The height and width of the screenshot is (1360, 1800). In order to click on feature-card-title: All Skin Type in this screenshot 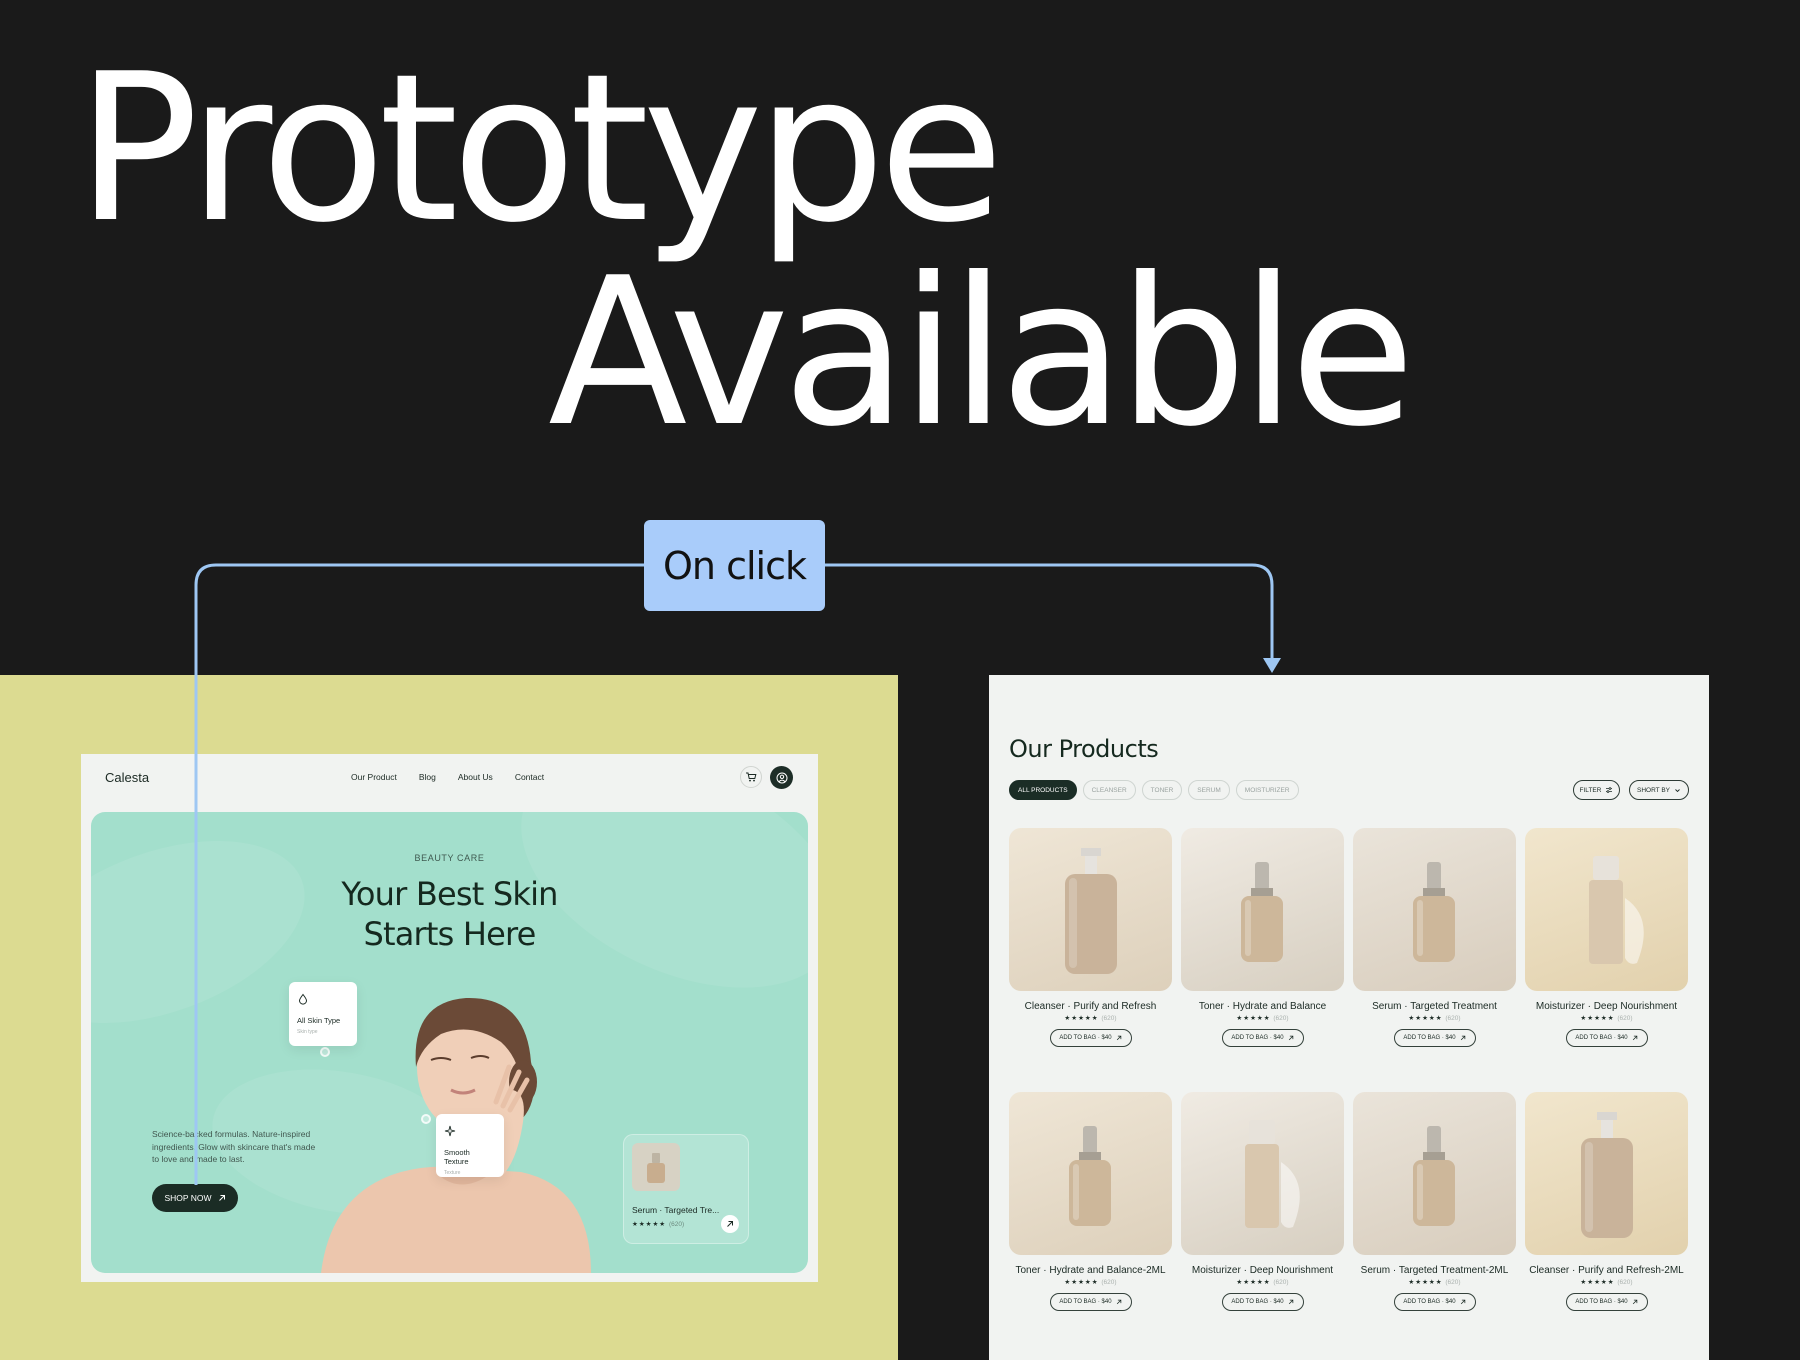, I will do `click(319, 1020)`.